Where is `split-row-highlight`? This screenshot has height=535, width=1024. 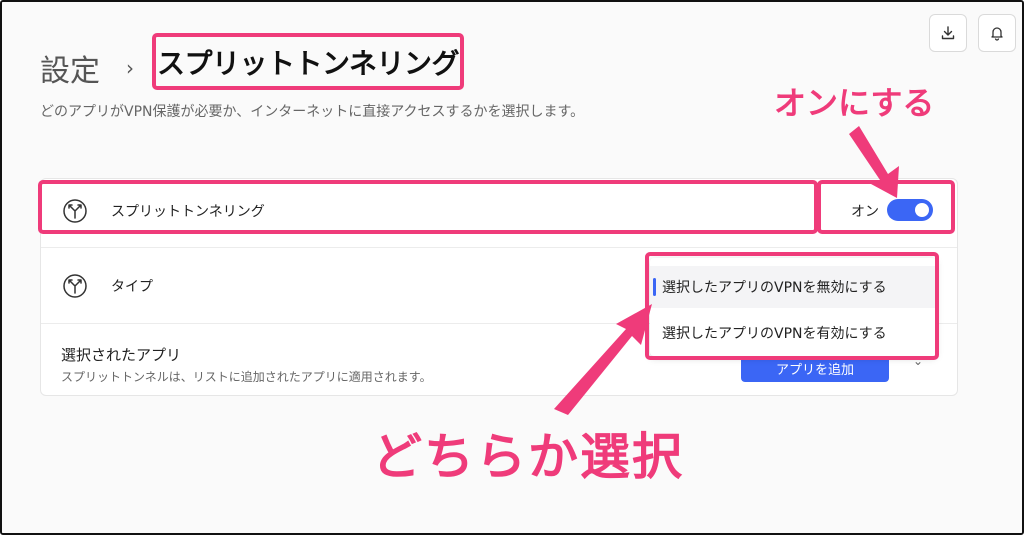
split-row-highlight is located at coordinates (428, 207).